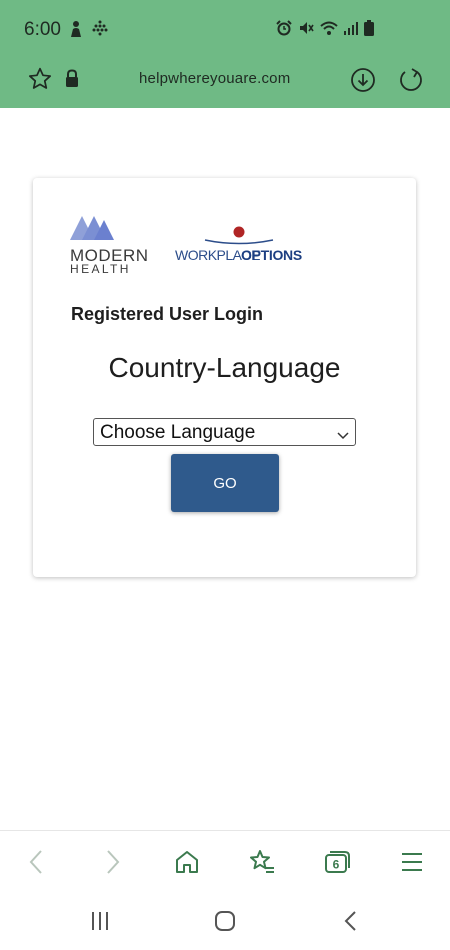 The height and width of the screenshot is (950, 450). I want to click on recent-apps-icon, so click(100, 923).